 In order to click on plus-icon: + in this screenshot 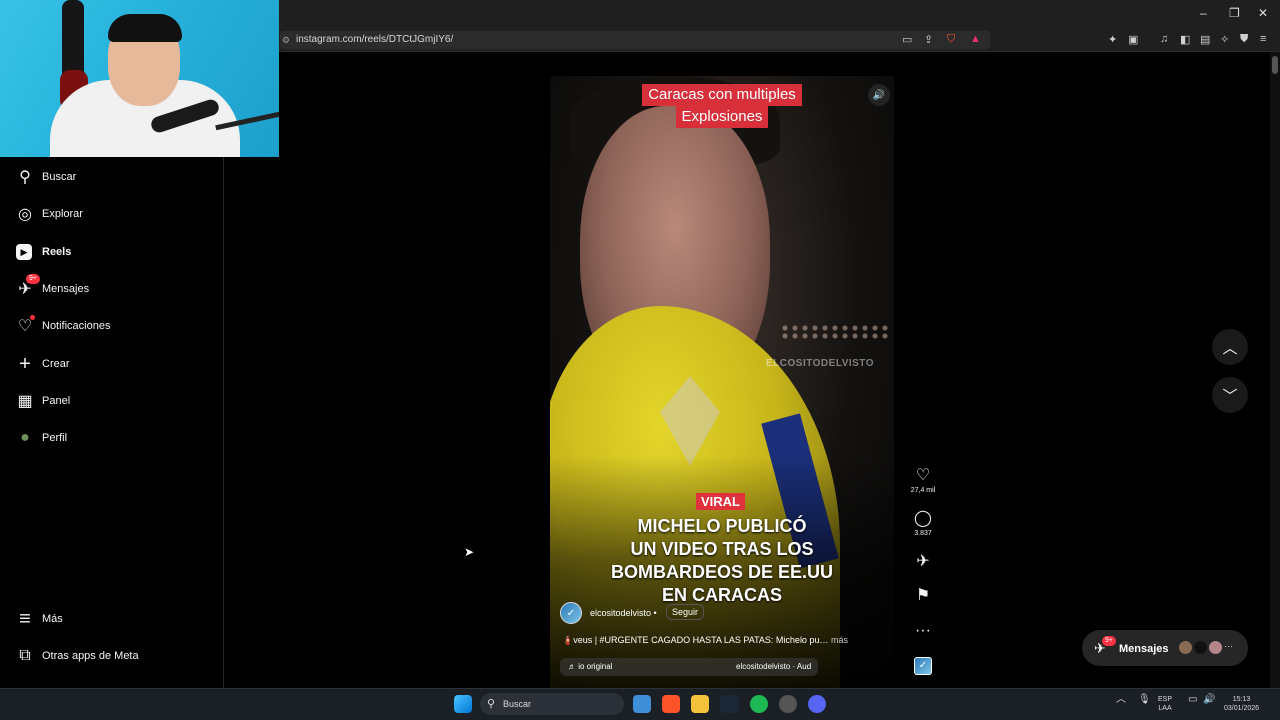, I will do `click(25, 363)`.